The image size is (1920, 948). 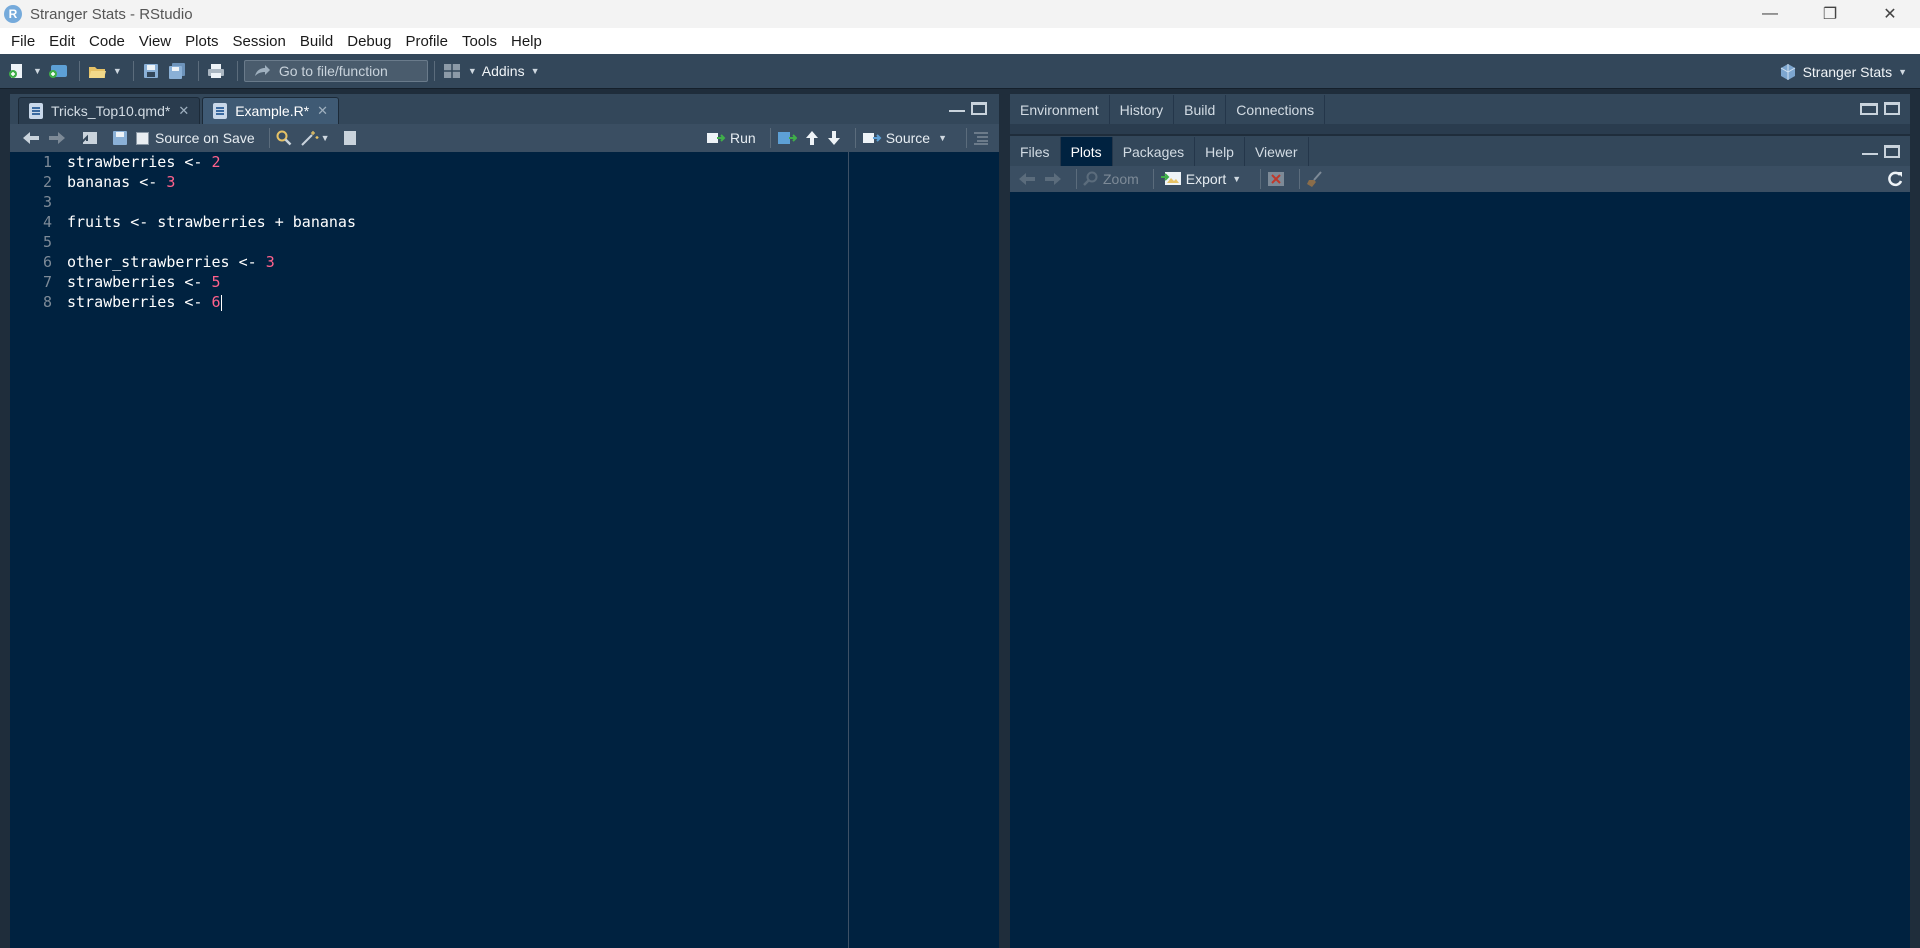 What do you see at coordinates (1890, 14) in the screenshot?
I see `close-icon: ✕` at bounding box center [1890, 14].